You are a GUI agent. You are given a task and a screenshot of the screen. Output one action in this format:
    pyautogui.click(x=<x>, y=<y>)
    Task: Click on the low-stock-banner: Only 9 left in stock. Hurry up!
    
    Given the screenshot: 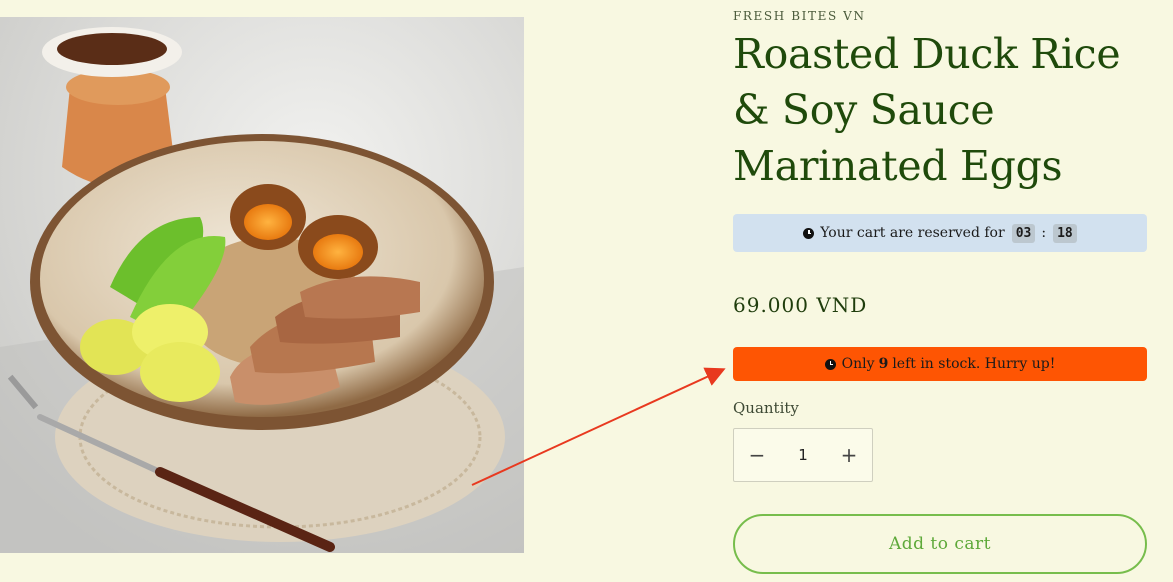 What is the action you would take?
    pyautogui.click(x=940, y=364)
    